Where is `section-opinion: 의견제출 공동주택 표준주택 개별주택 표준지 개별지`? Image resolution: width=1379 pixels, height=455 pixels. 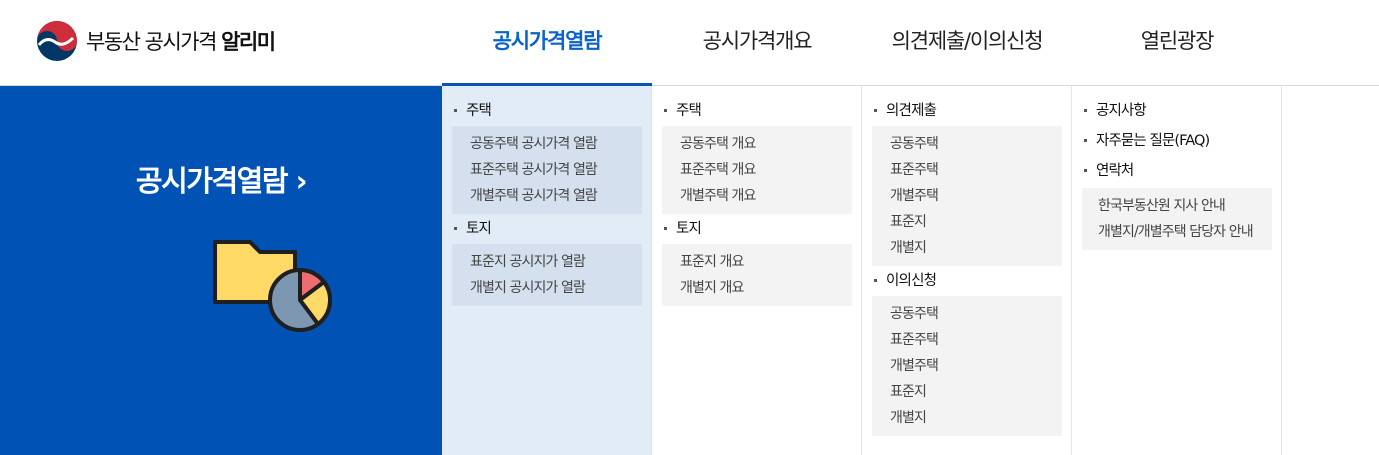 section-opinion: 의견제출 공동주택 표준주택 개별주택 표준지 개별지 is located at coordinates (967, 182).